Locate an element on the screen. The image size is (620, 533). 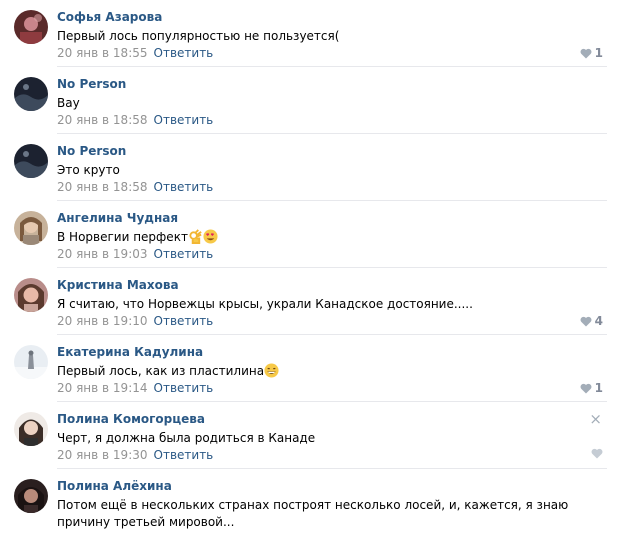
like-button is located at coordinates (597, 453).